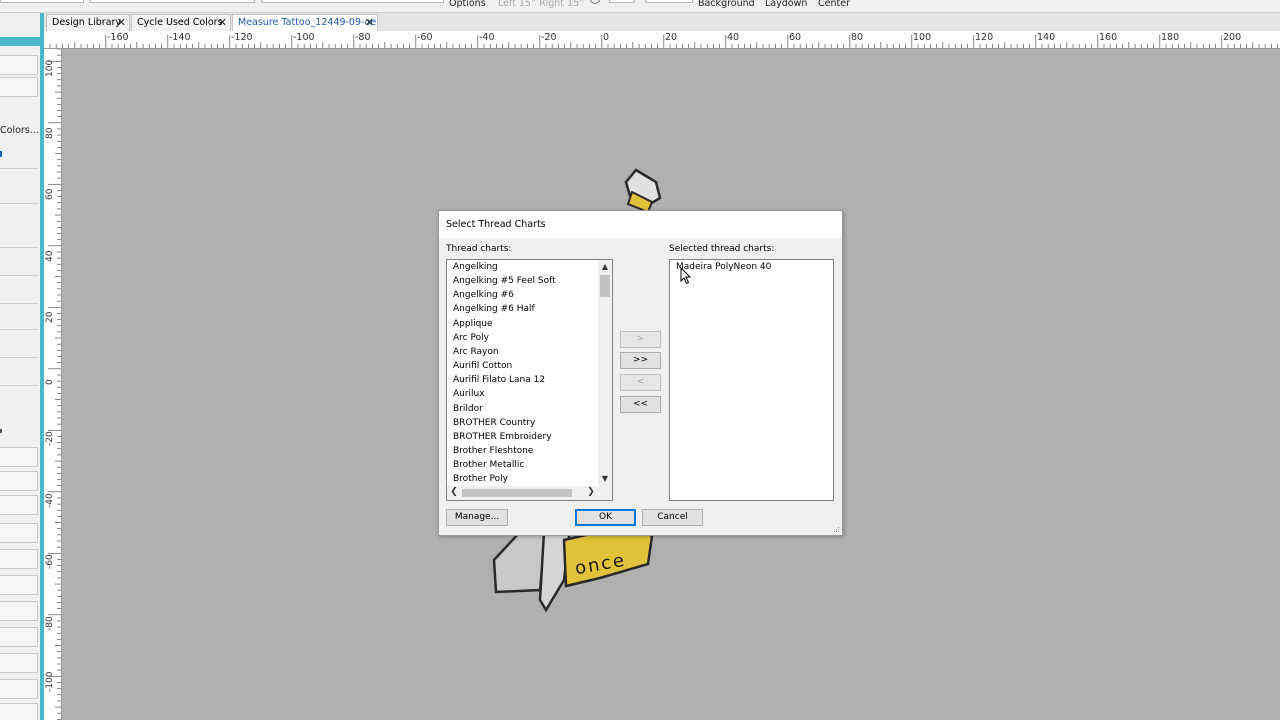  I want to click on mouse-cursor-icon, so click(686, 276).